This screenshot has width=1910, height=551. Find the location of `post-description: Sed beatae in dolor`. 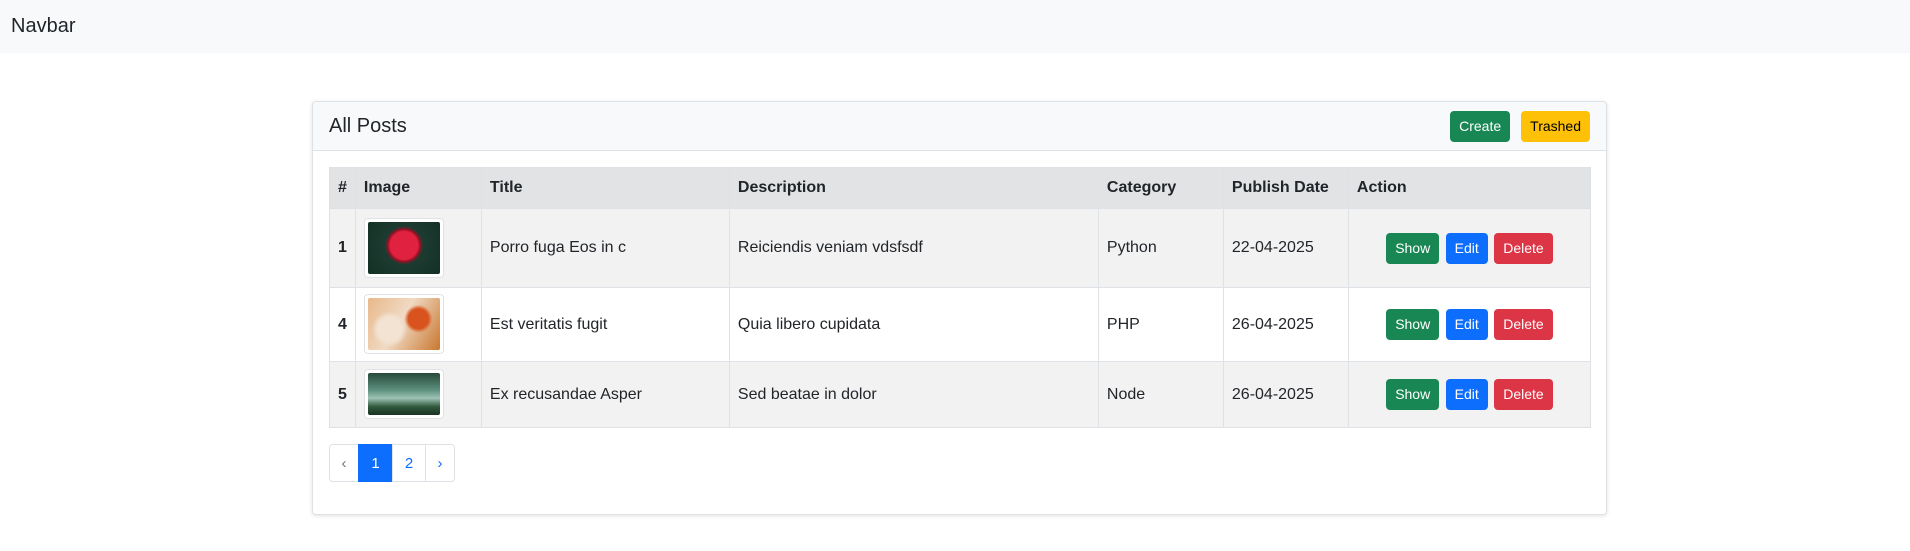

post-description: Sed beatae in dolor is located at coordinates (913, 394).